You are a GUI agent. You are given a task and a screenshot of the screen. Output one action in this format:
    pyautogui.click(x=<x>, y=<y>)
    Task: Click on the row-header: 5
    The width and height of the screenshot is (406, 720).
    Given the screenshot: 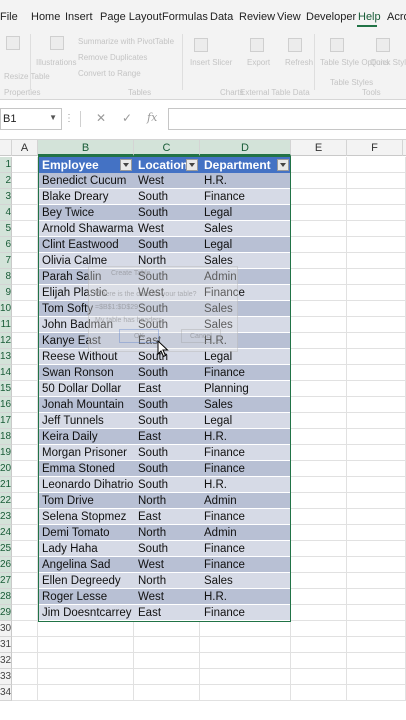 What is the action you would take?
    pyautogui.click(x=6, y=229)
    